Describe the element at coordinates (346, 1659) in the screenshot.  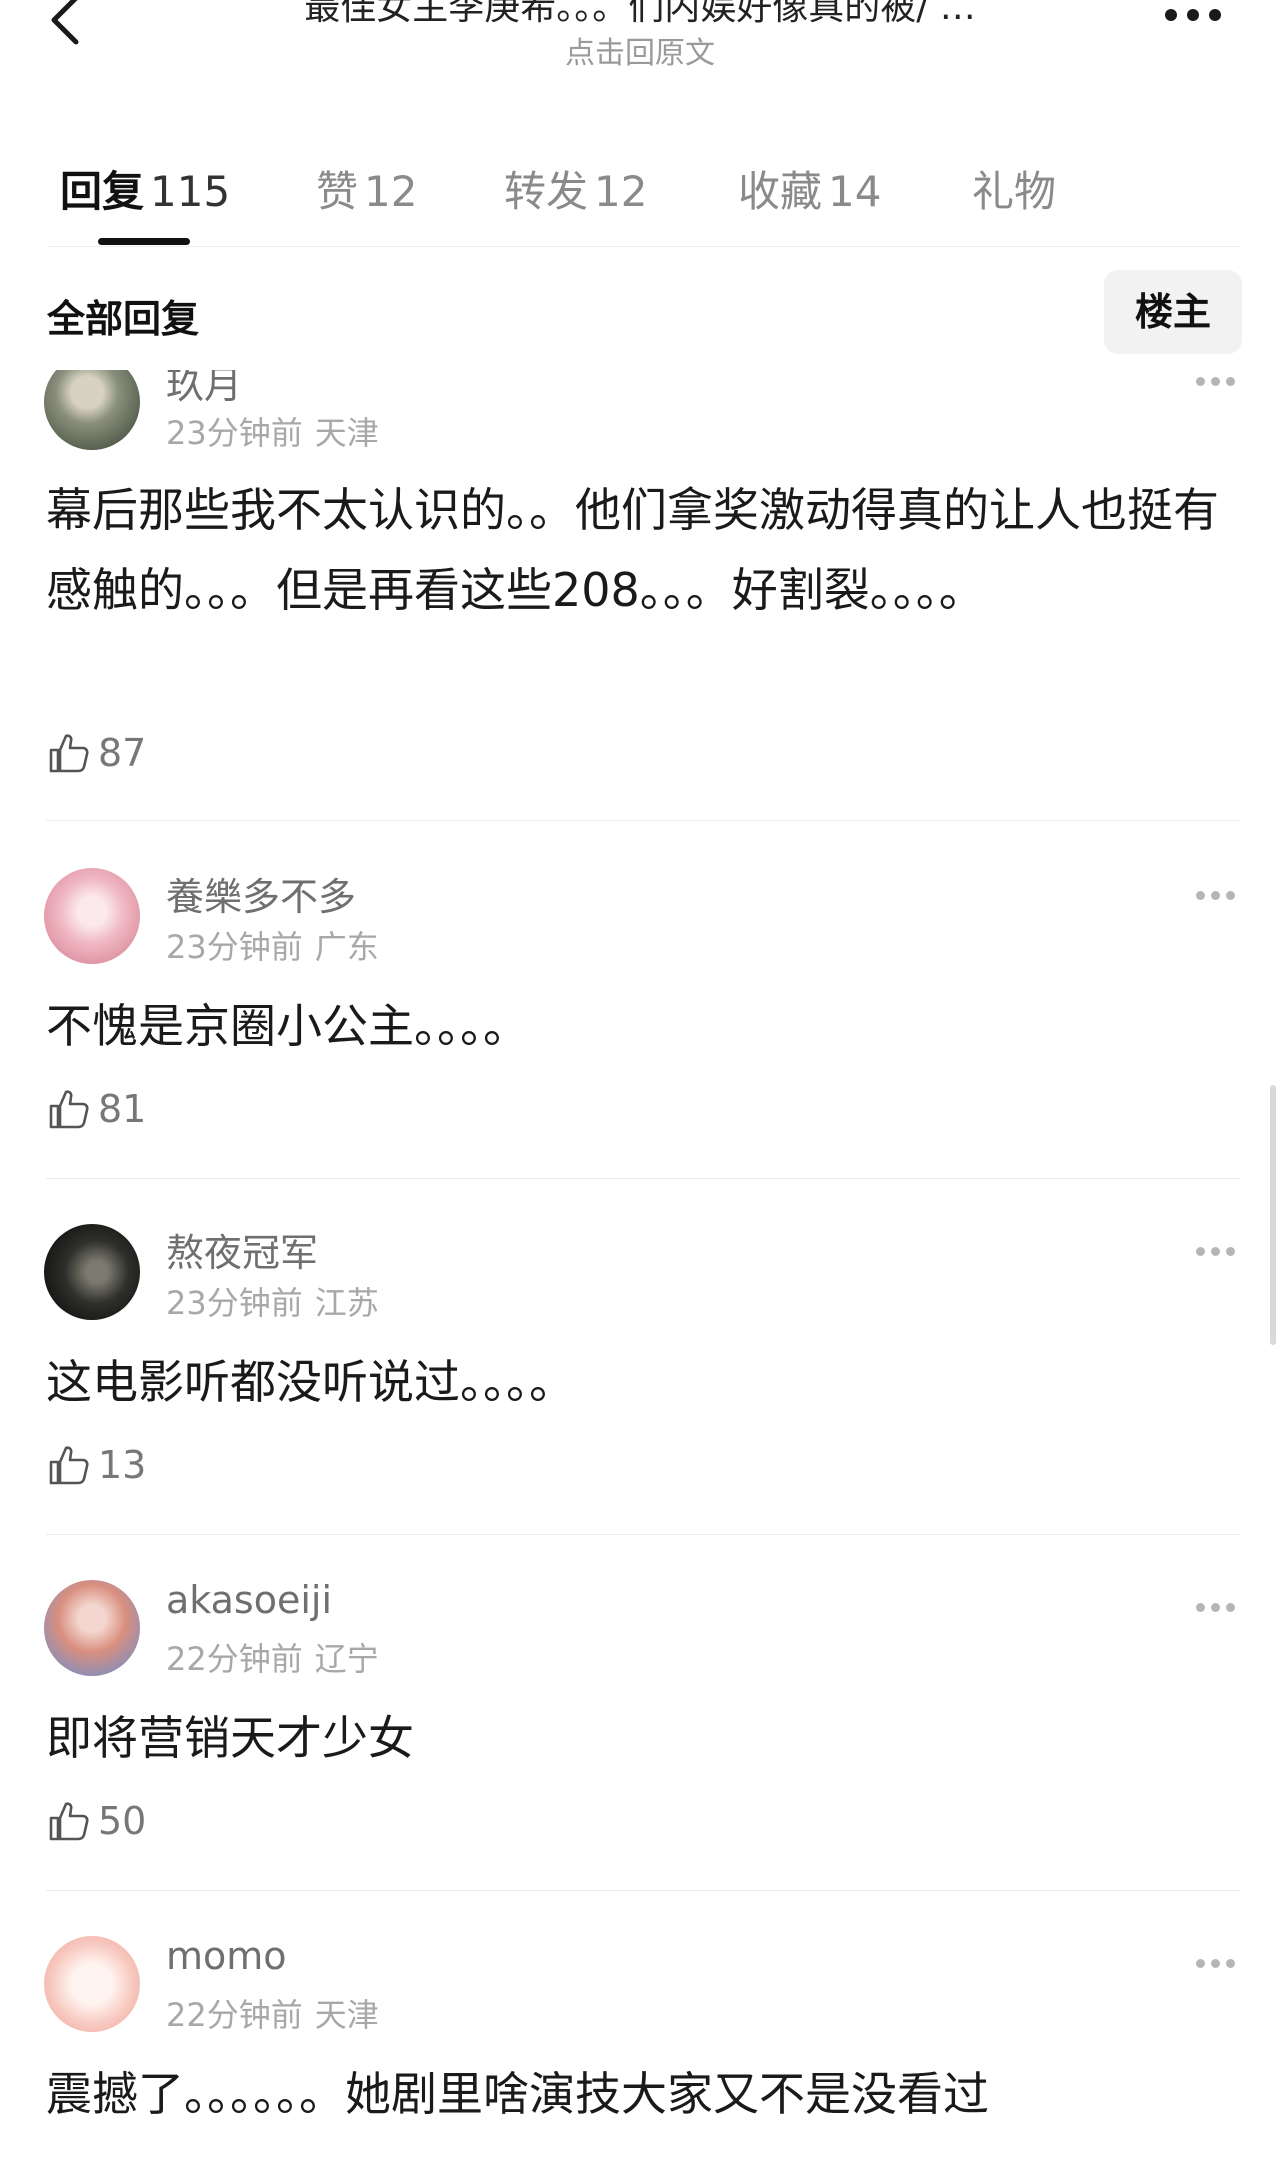
I see `comment-location: 辽宁` at that location.